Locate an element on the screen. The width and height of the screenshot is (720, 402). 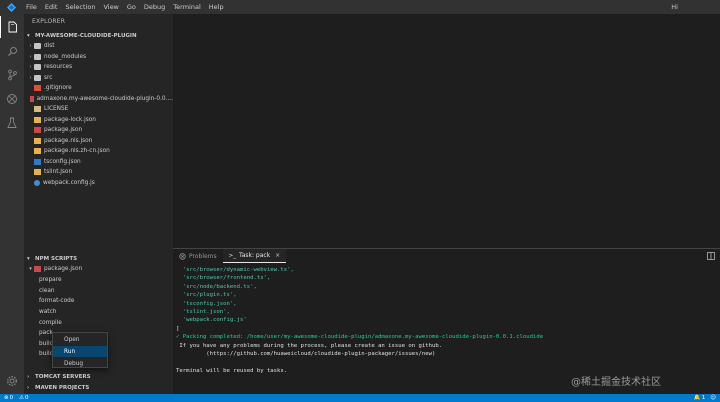
watermark-text: @稀土掘金技术社区 is located at coordinates (616, 382).